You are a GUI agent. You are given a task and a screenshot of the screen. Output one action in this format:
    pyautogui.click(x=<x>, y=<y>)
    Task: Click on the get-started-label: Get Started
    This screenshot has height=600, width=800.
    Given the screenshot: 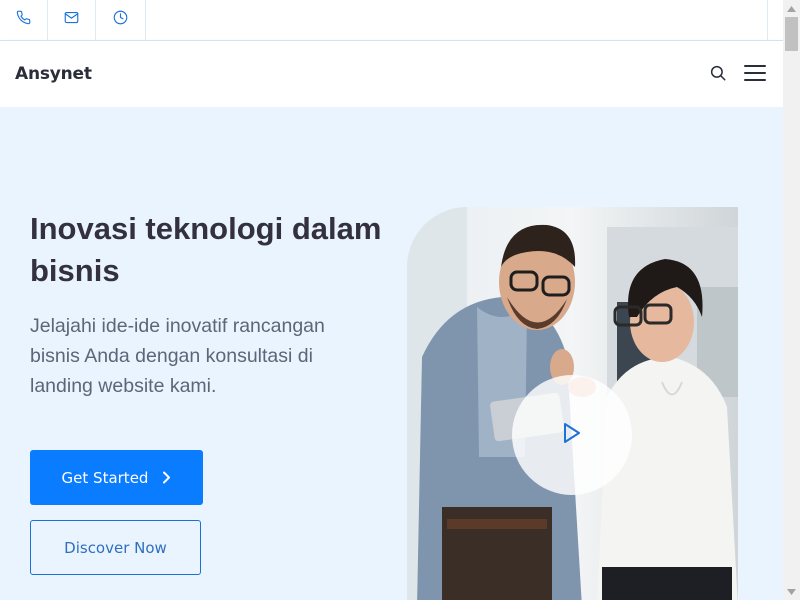 What is the action you would take?
    pyautogui.click(x=105, y=477)
    